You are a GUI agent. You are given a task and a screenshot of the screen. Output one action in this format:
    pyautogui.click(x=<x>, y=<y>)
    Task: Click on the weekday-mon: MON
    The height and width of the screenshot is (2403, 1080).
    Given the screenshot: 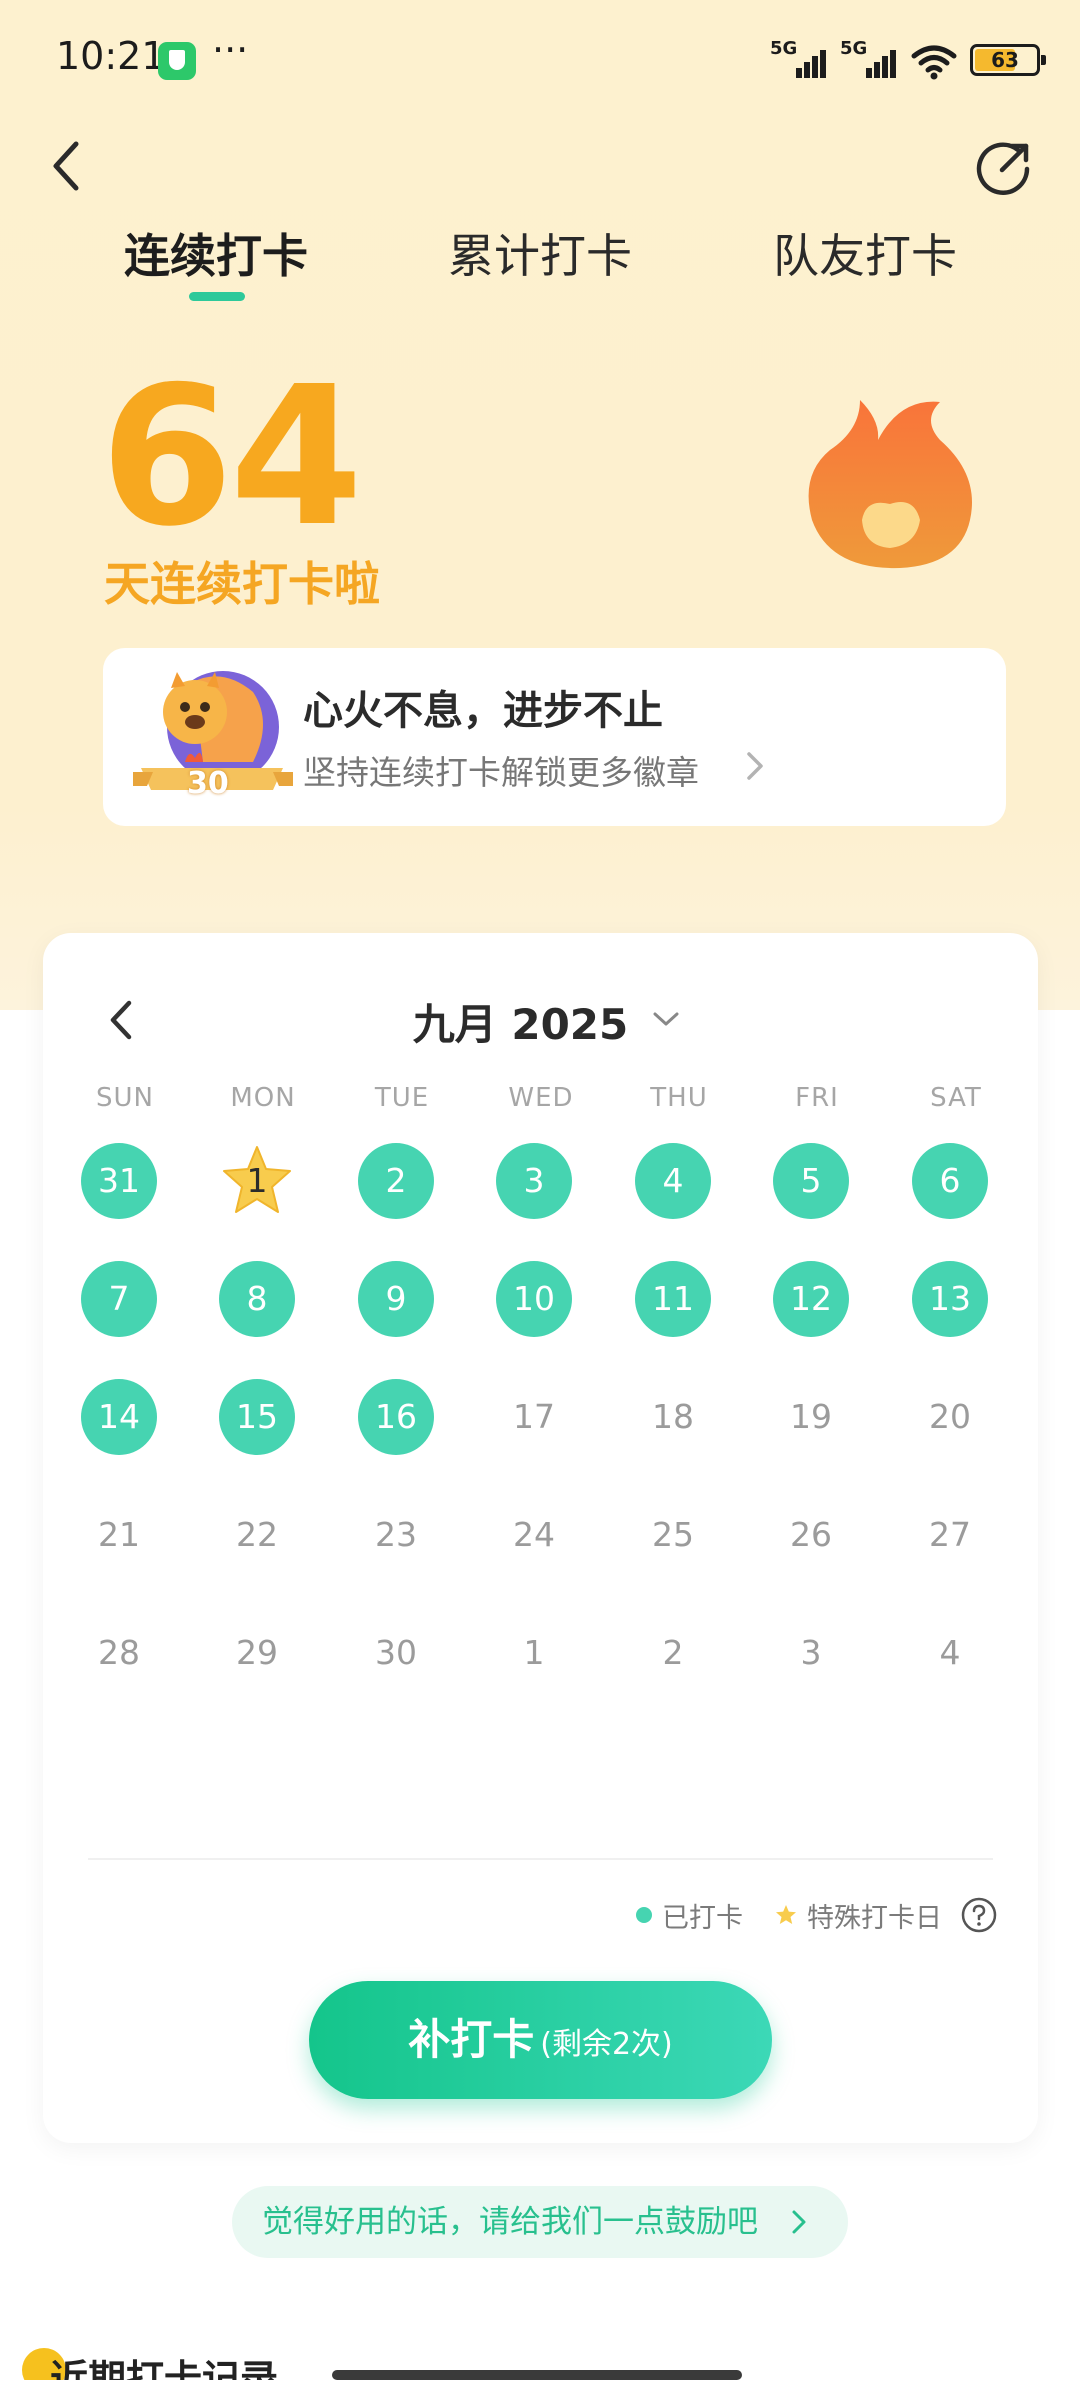 What is the action you would take?
    pyautogui.click(x=263, y=1098)
    